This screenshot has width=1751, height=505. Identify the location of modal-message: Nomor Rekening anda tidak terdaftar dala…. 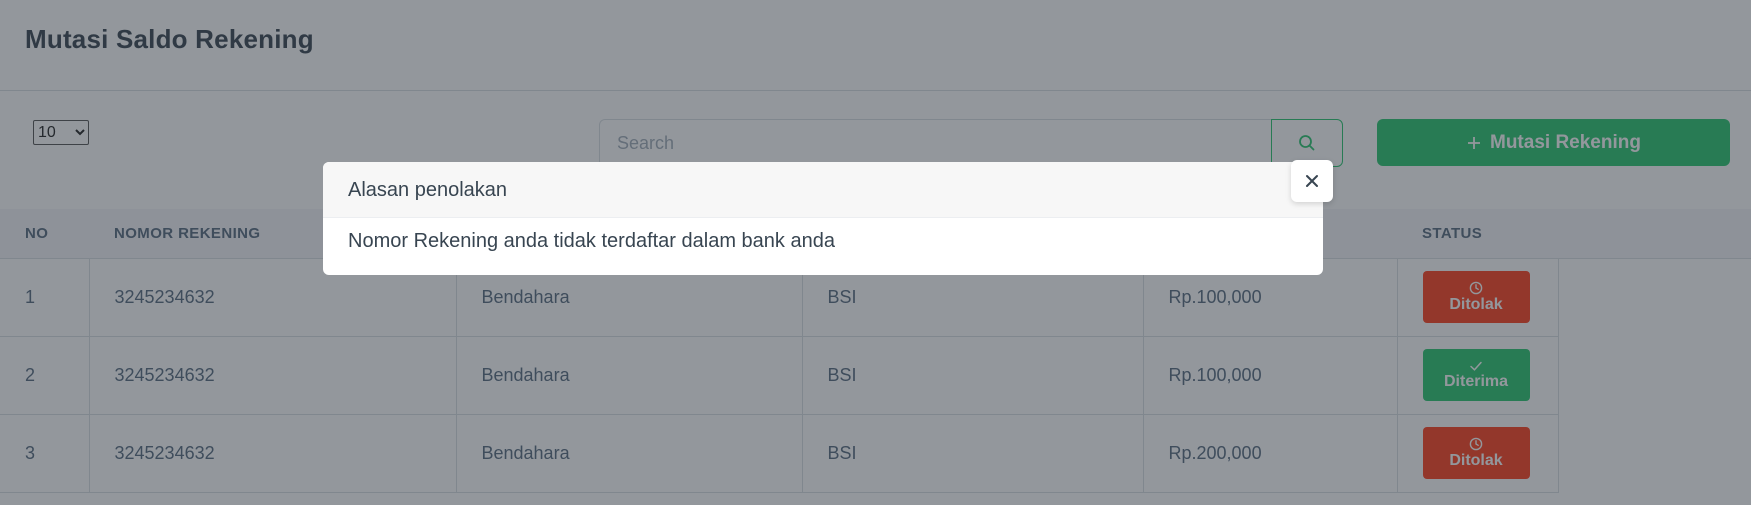
(591, 241).